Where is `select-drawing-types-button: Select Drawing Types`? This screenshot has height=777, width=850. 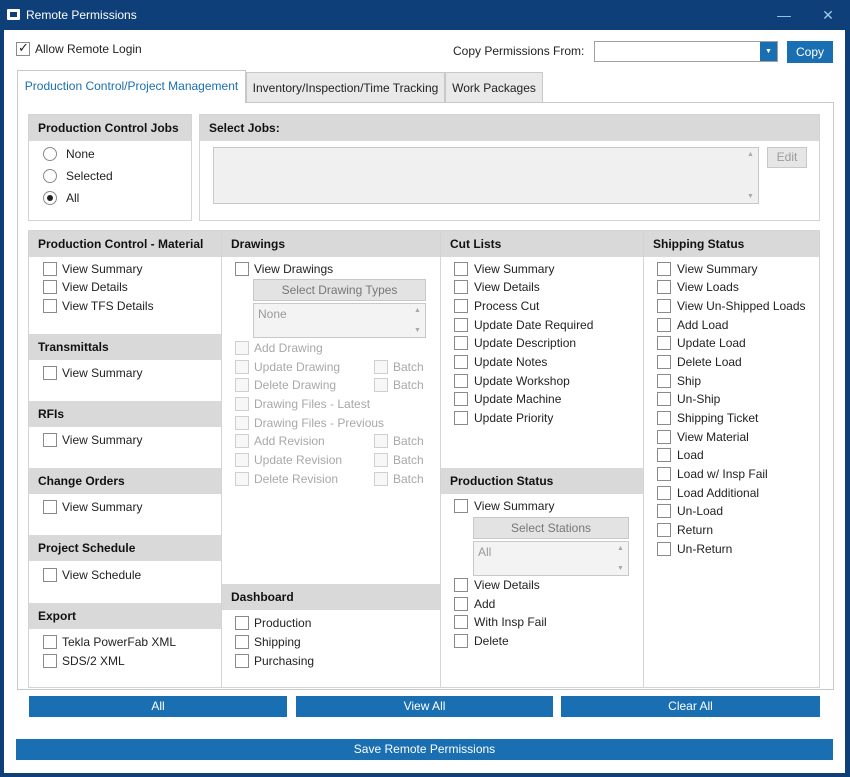
select-drawing-types-button: Select Drawing Types is located at coordinates (339, 290).